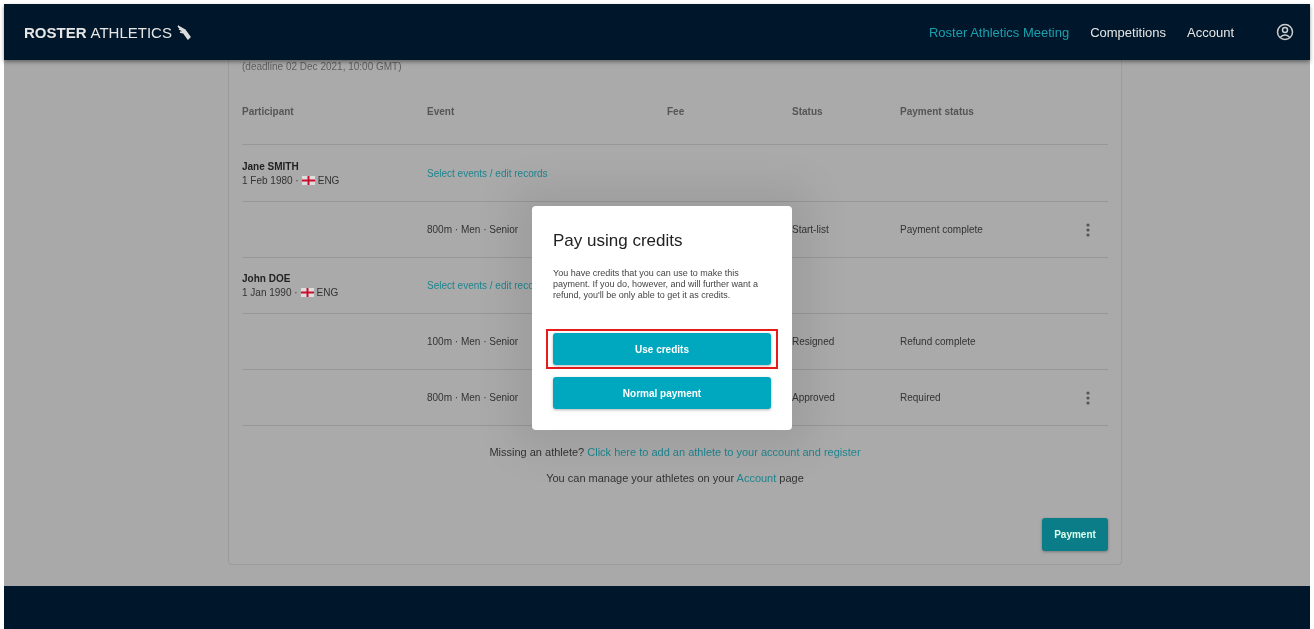  I want to click on birth-date: 1 Jan 1990 ·, so click(270, 292).